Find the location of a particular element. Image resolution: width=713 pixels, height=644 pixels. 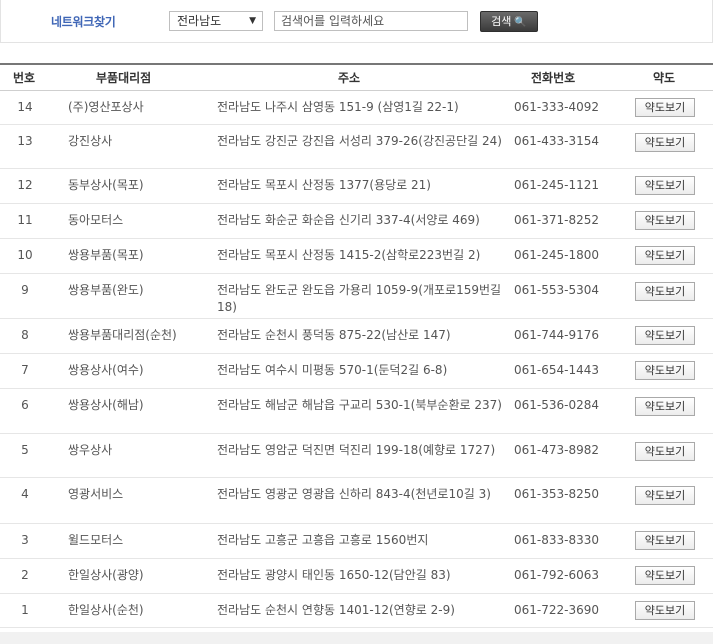

dealer-name: 한일상사(순천) is located at coordinates (106, 610).